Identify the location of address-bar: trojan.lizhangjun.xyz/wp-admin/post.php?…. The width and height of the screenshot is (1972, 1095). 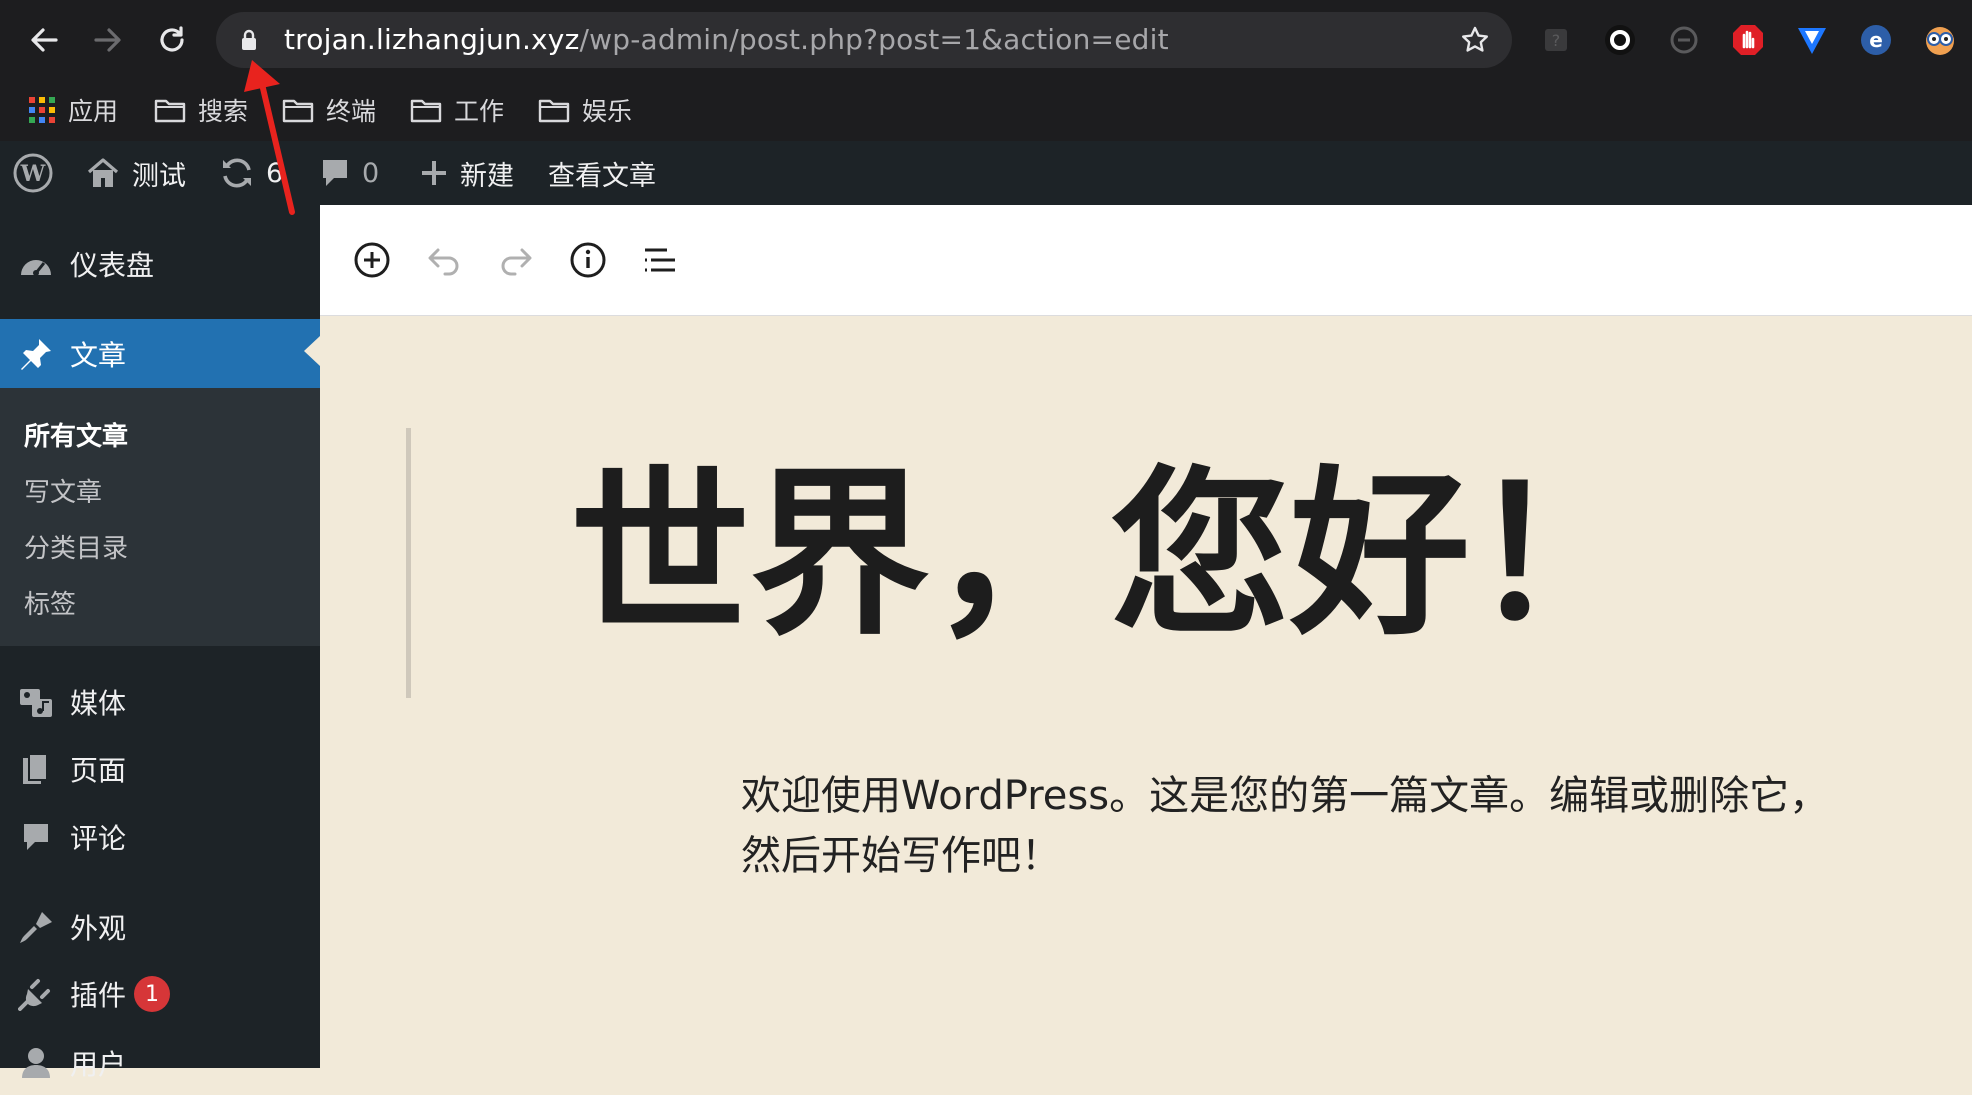
(864, 40).